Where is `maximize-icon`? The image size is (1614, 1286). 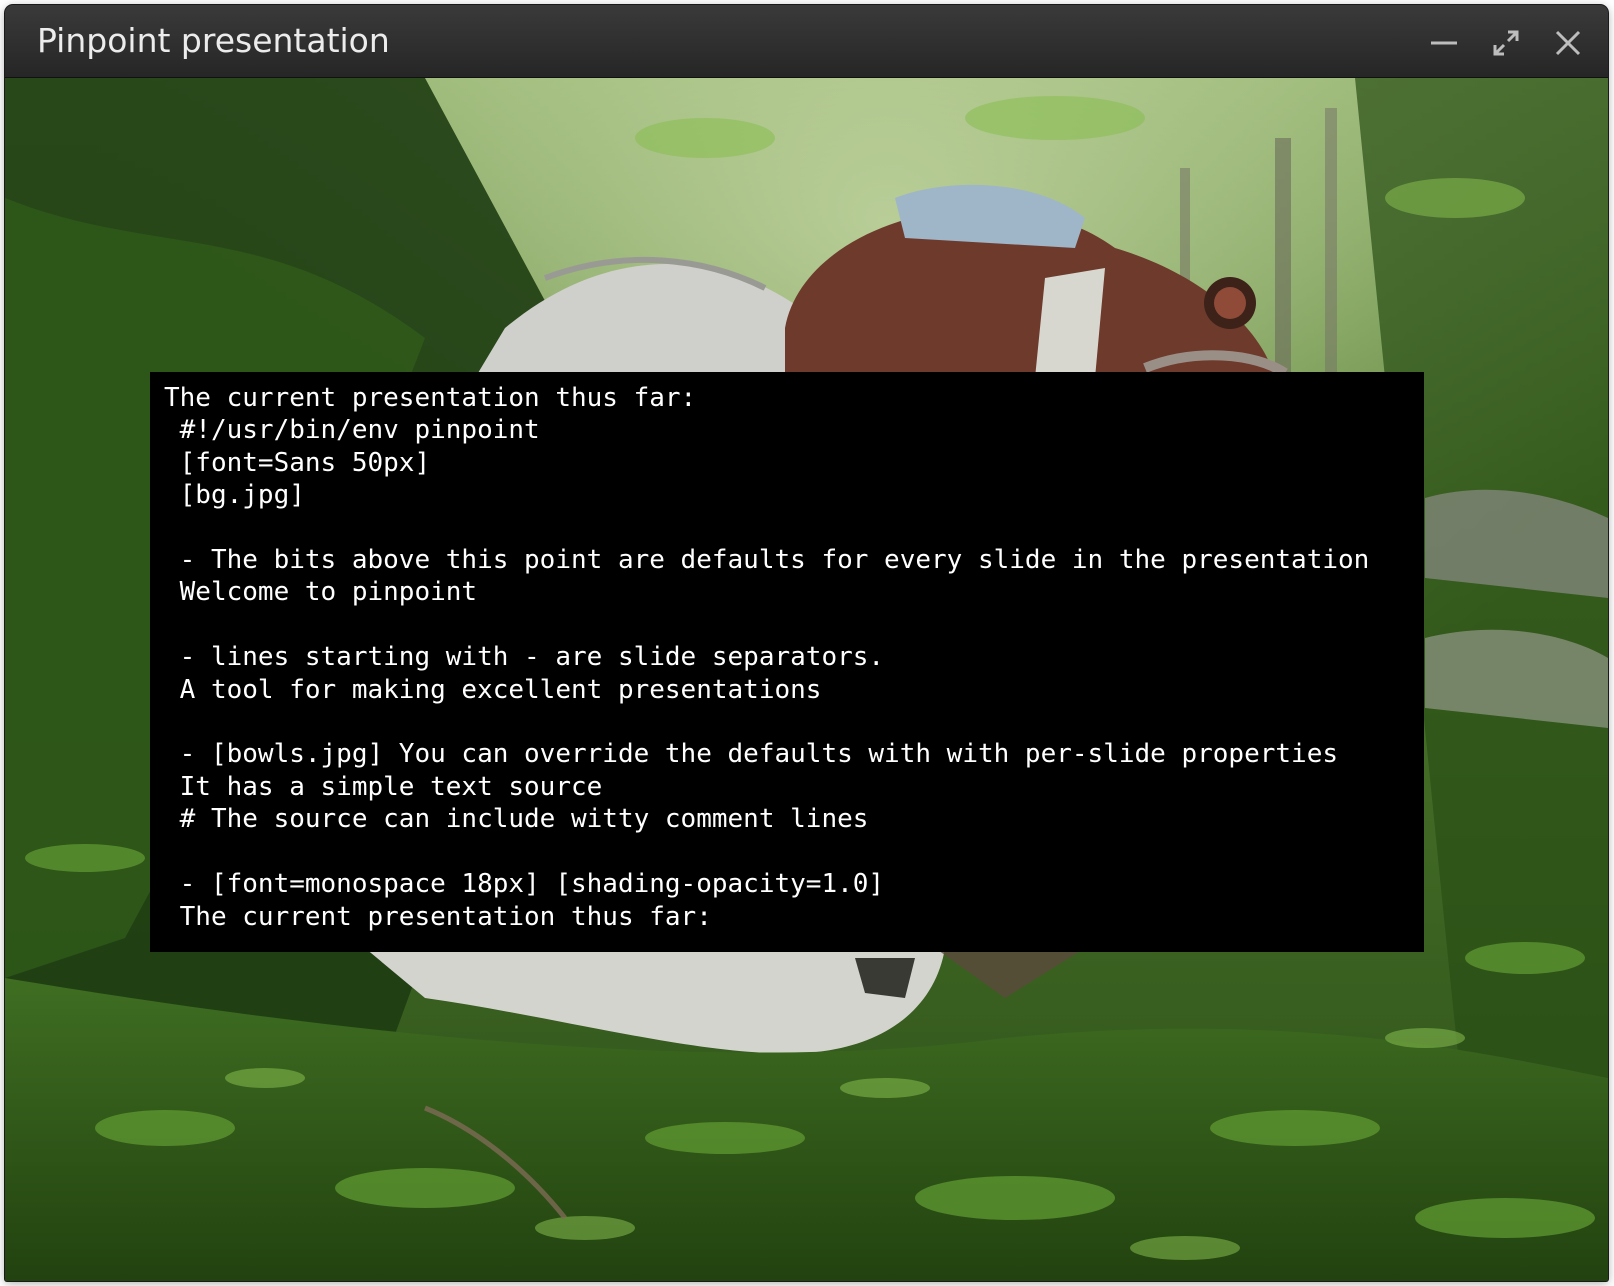 maximize-icon is located at coordinates (1506, 43).